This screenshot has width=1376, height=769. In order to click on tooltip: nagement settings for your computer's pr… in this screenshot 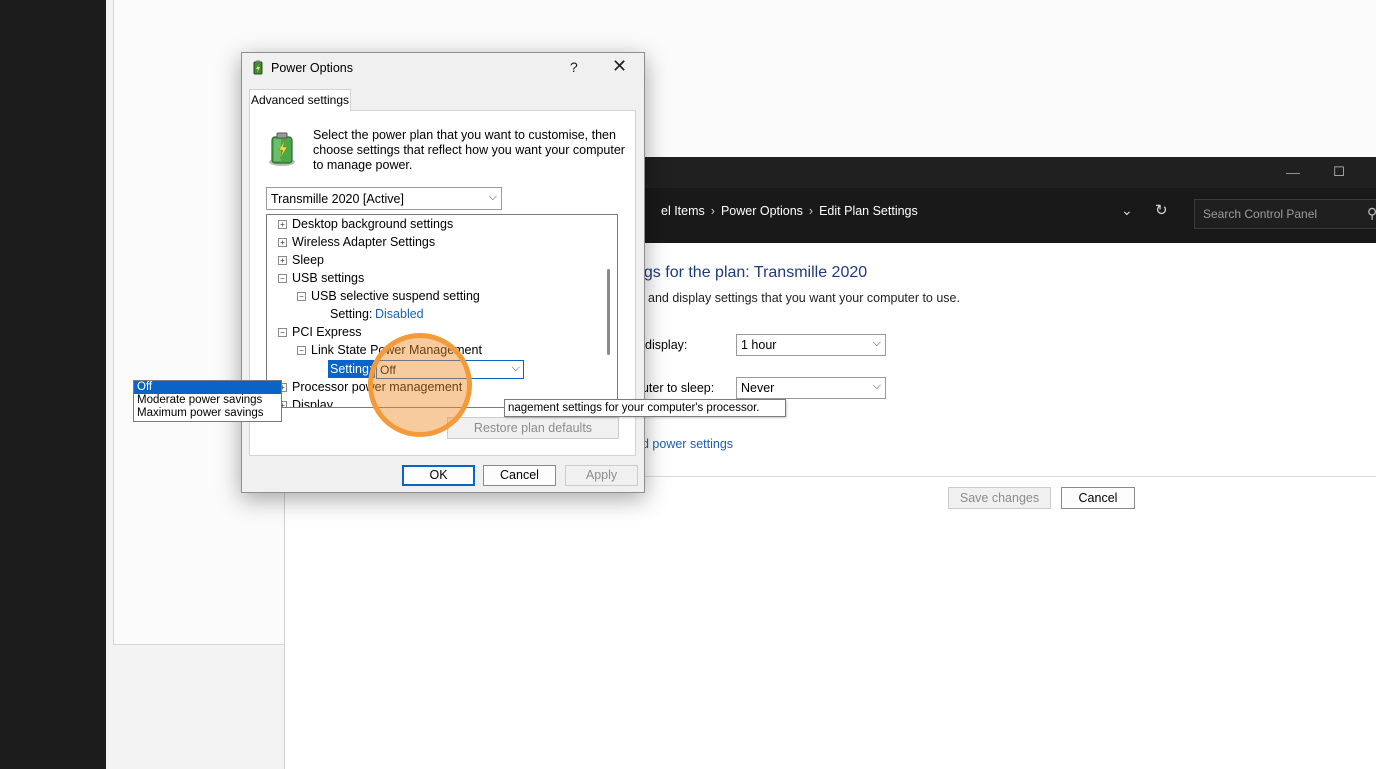, I will do `click(645, 408)`.